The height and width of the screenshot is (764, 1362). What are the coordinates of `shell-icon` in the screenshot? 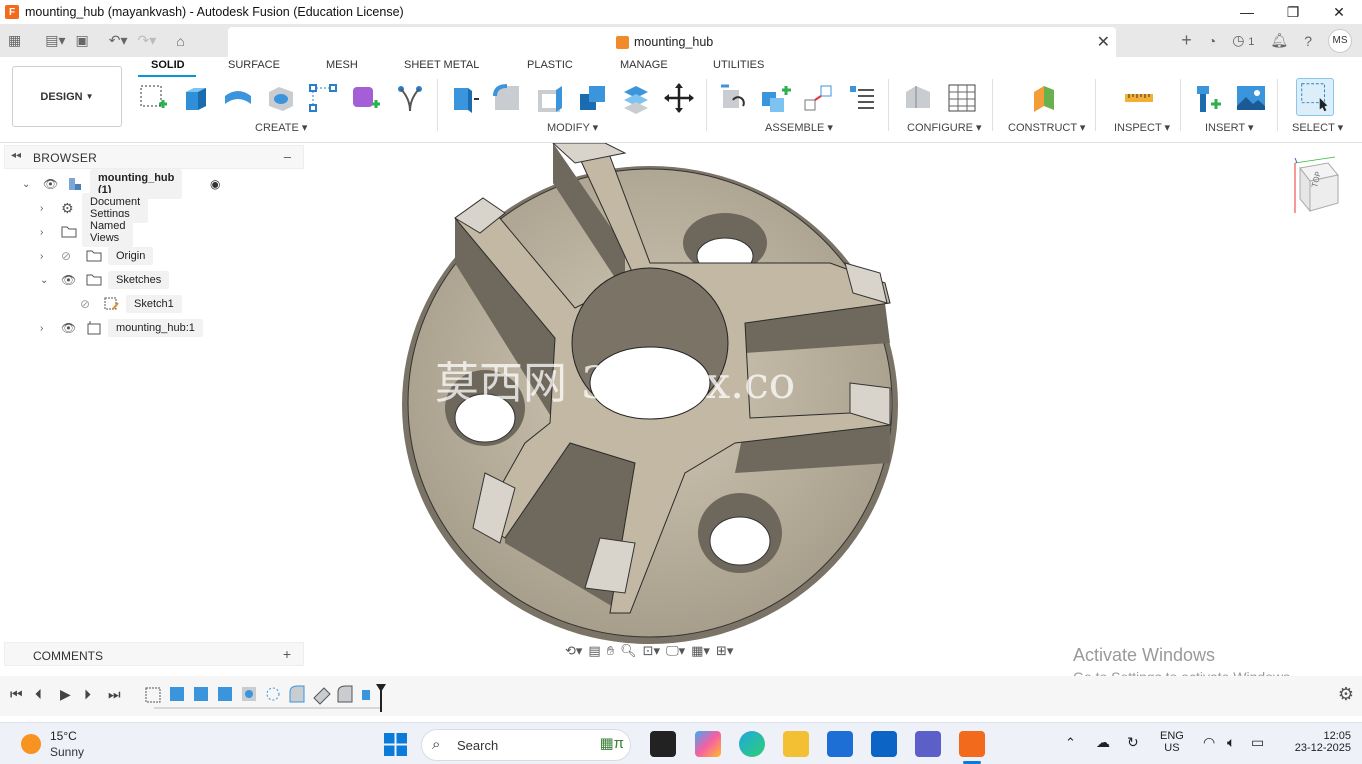 It's located at (550, 98).